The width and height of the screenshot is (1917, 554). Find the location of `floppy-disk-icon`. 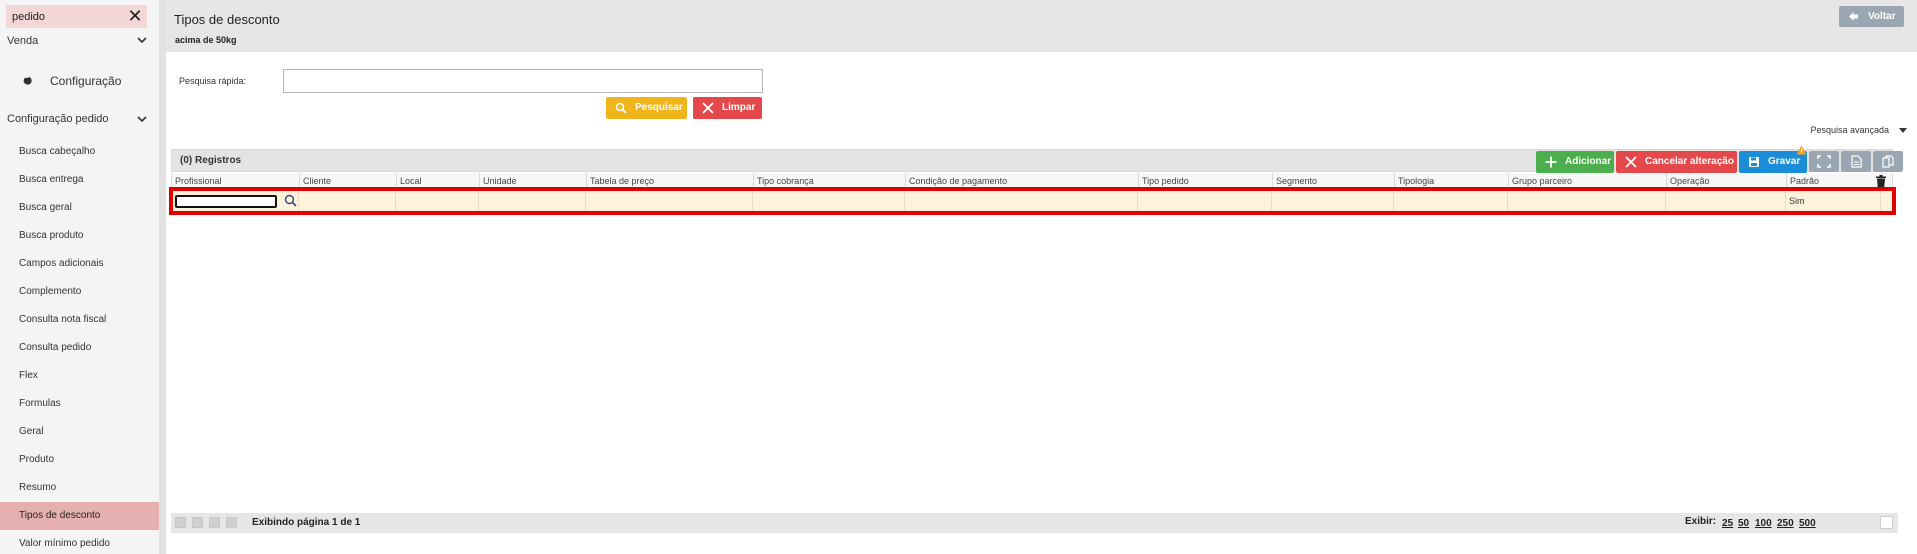

floppy-disk-icon is located at coordinates (1754, 162).